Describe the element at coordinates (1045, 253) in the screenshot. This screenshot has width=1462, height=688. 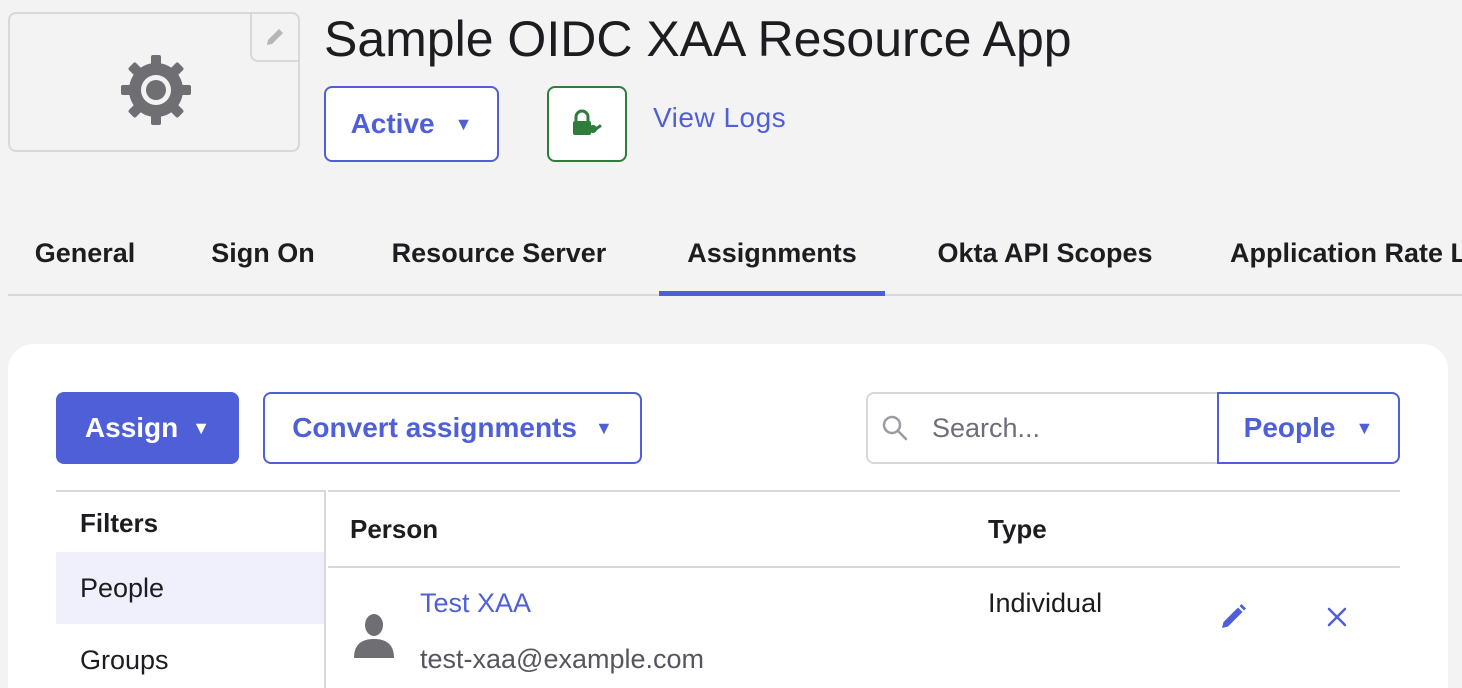
I see `tab-okta-api-scopes: Okta API Scopes` at that location.